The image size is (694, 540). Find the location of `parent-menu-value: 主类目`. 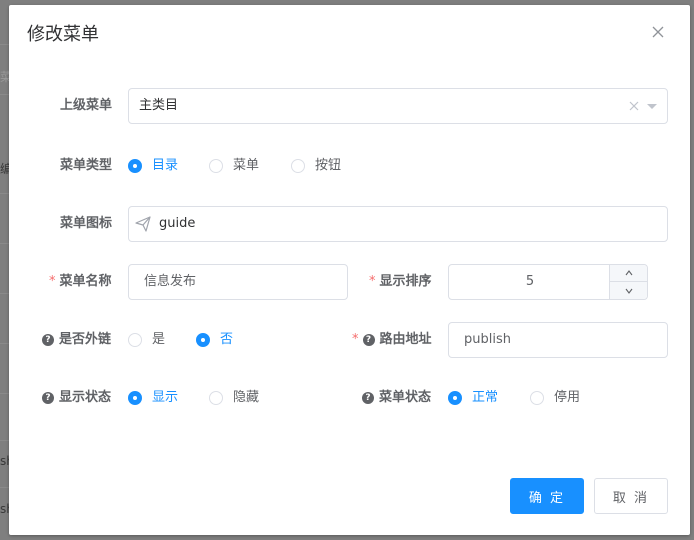

parent-menu-value: 主类目 is located at coordinates (159, 105).